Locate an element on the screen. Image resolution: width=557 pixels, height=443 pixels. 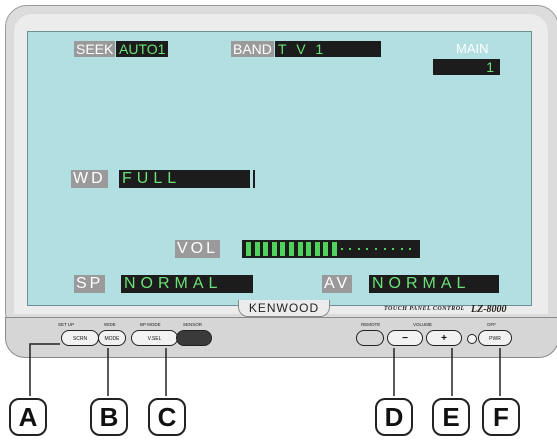
callout-e: E is located at coordinates (451, 417).